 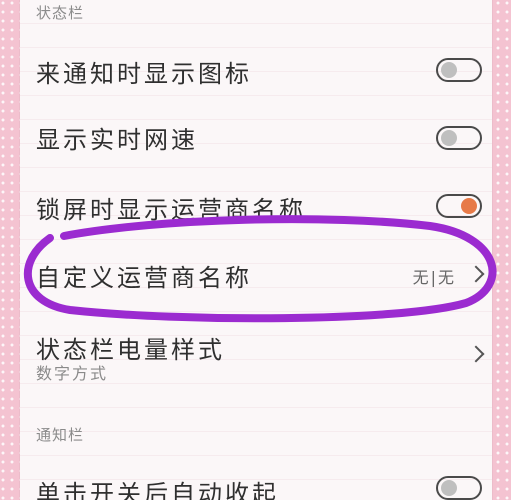 What do you see at coordinates (256, 357) in the screenshot?
I see `setting-row-battery-style: 状态栏电量样式 数字方式` at bounding box center [256, 357].